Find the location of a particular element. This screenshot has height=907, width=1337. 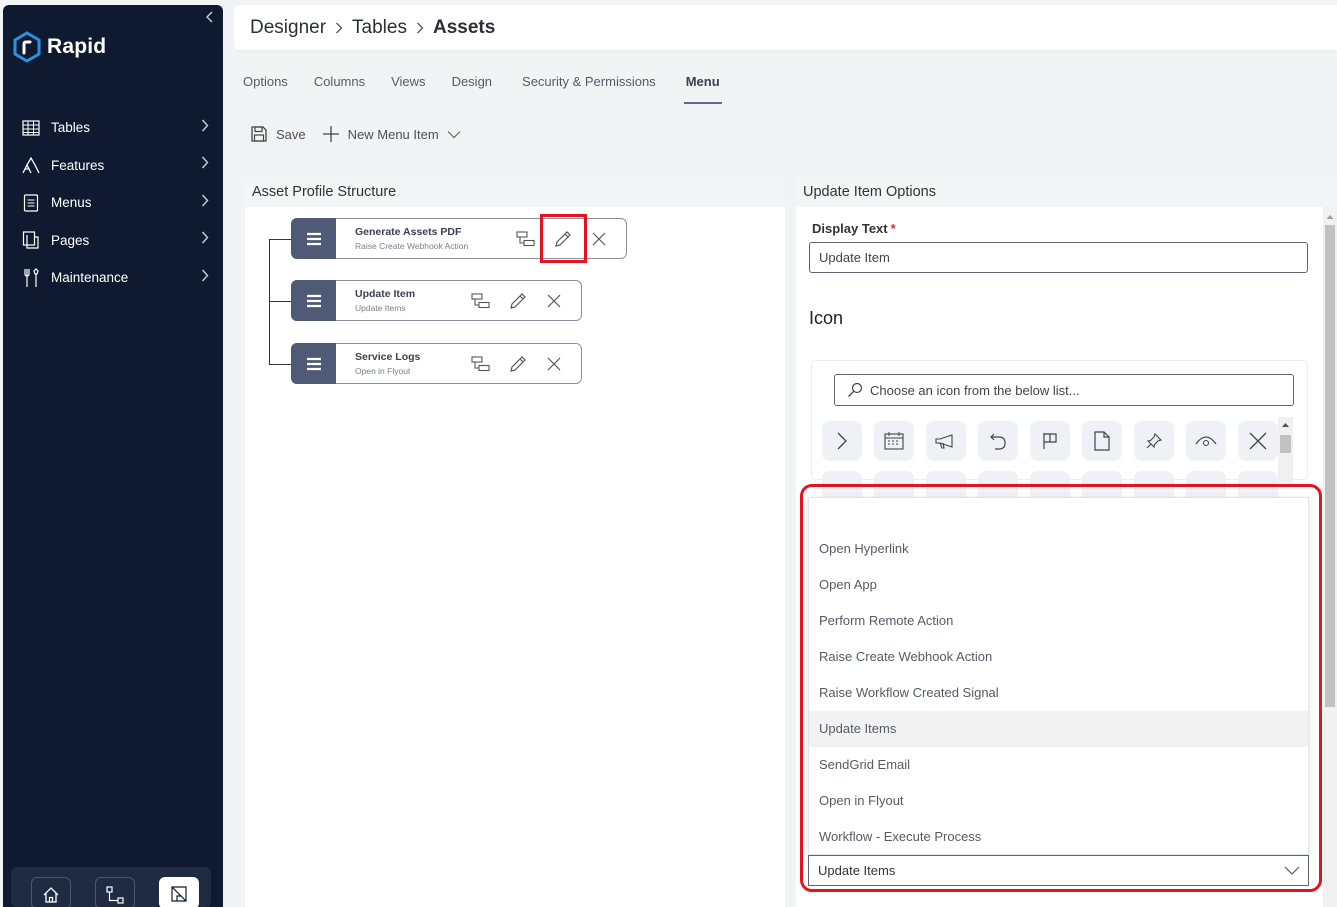

edit-highlight-box is located at coordinates (563, 238).